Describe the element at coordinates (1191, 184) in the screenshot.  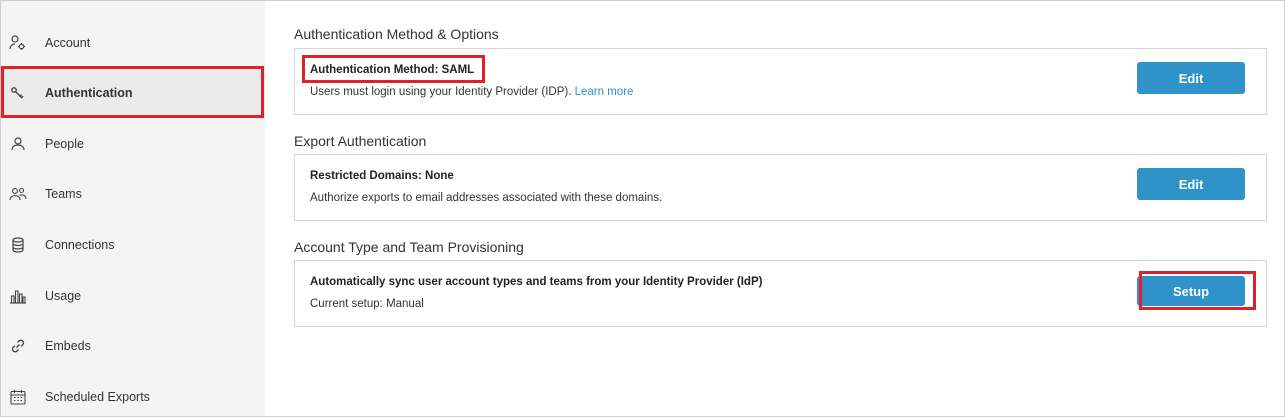
I see `edit-export-auth-button: Edit` at that location.